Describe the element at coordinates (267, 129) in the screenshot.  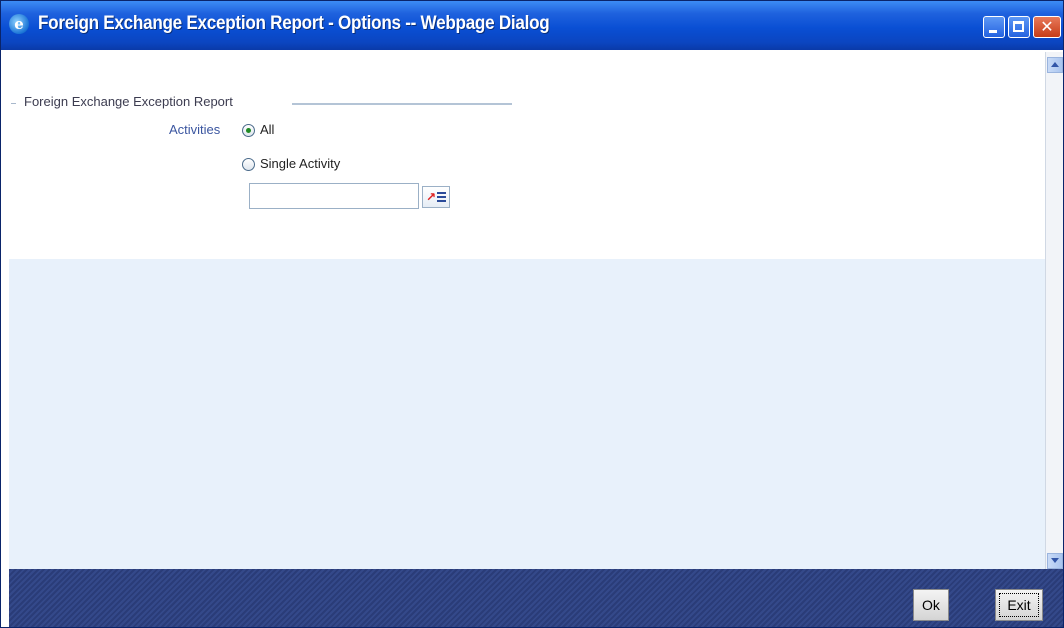
I see `radio-all-label: All` at that location.